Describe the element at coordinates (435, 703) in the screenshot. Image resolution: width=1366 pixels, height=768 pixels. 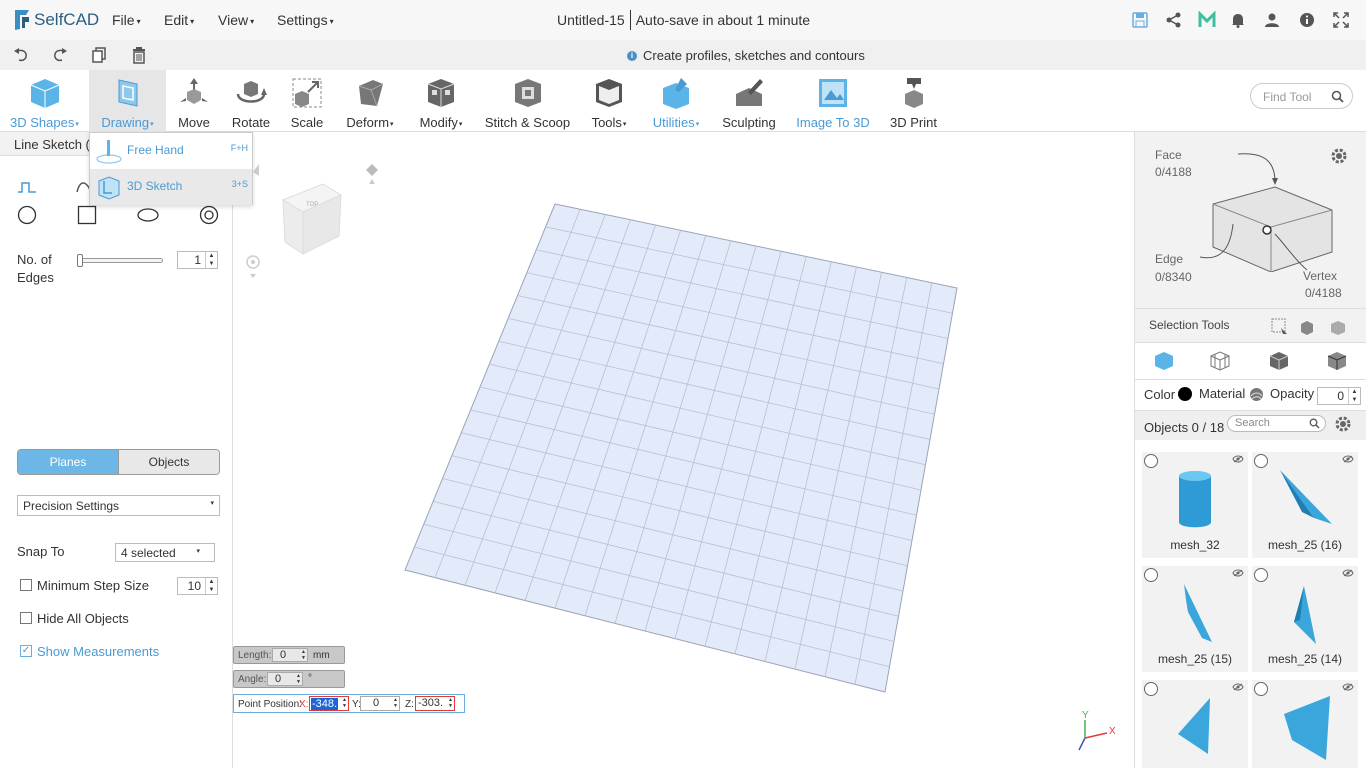
I see `z-position-input: -303. ▲ ▼` at that location.